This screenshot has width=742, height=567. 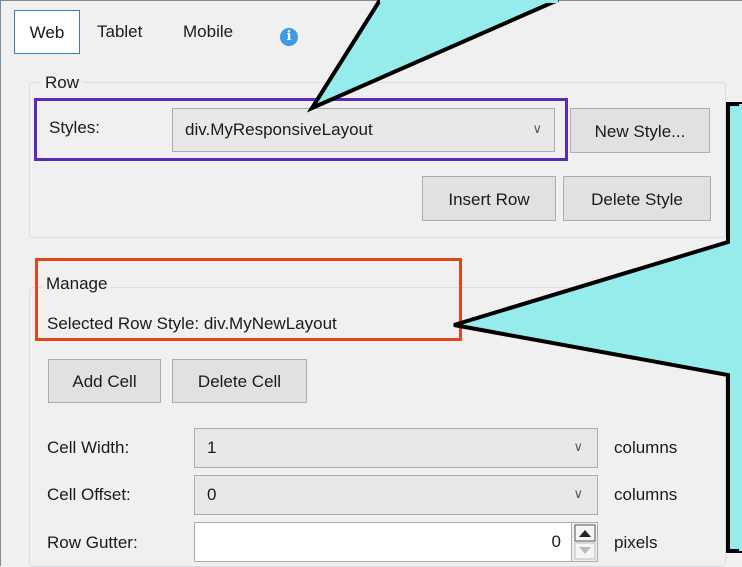 What do you see at coordinates (432, 56) in the screenshot?
I see `callout-top` at bounding box center [432, 56].